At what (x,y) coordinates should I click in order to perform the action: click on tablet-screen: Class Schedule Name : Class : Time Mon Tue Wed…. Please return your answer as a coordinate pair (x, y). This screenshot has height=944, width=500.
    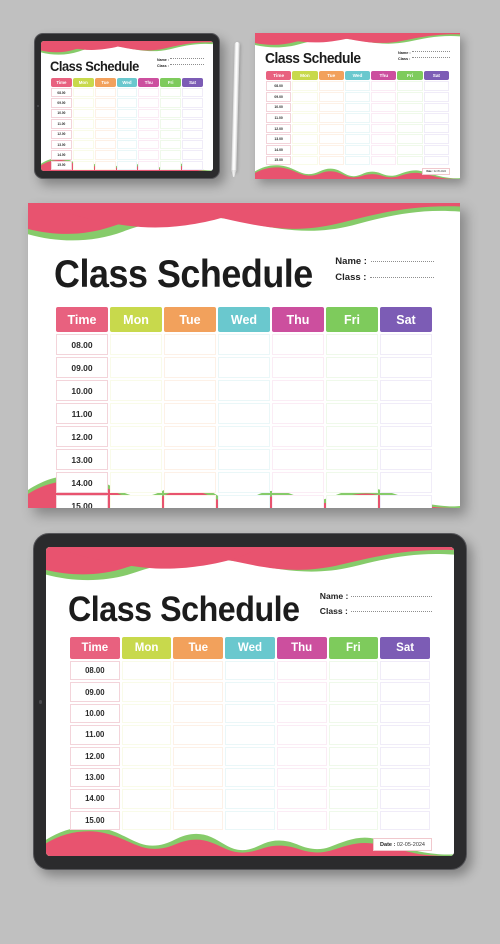
    Looking at the image, I should click on (127, 106).